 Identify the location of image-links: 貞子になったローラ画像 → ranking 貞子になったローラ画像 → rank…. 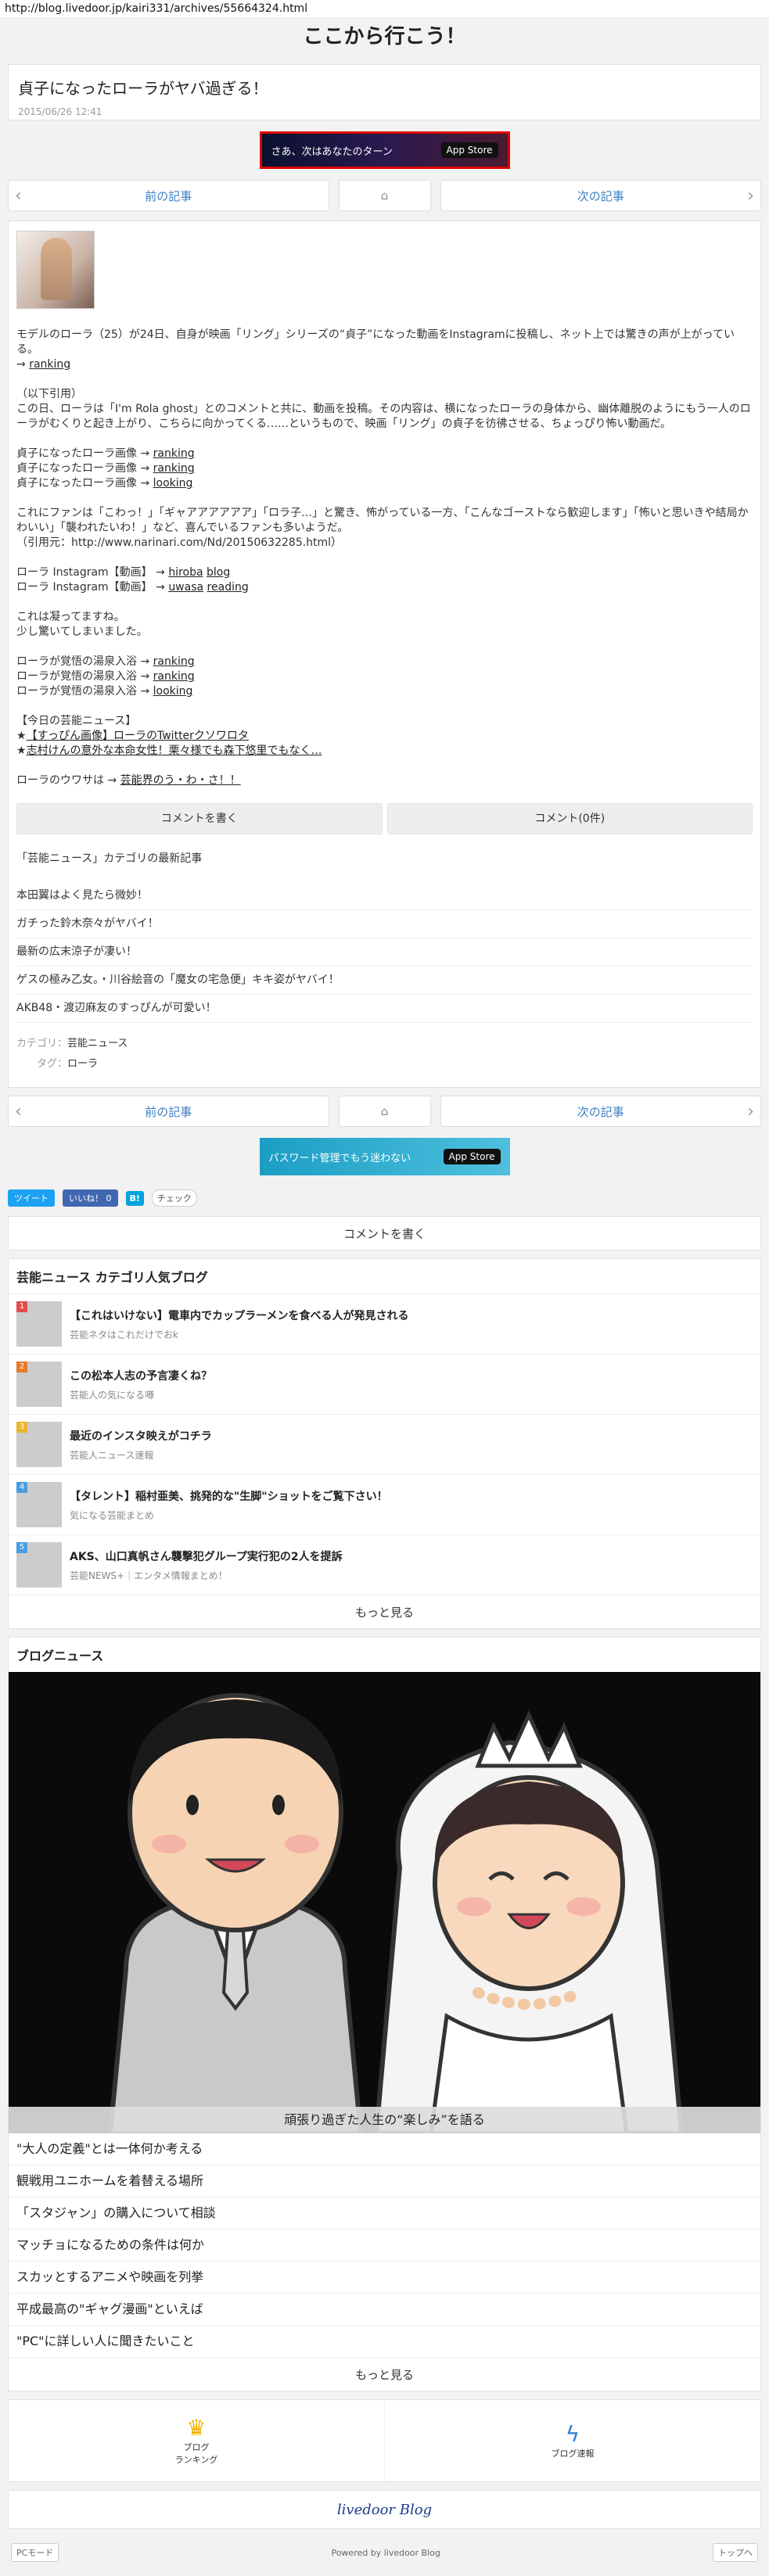
(105, 468).